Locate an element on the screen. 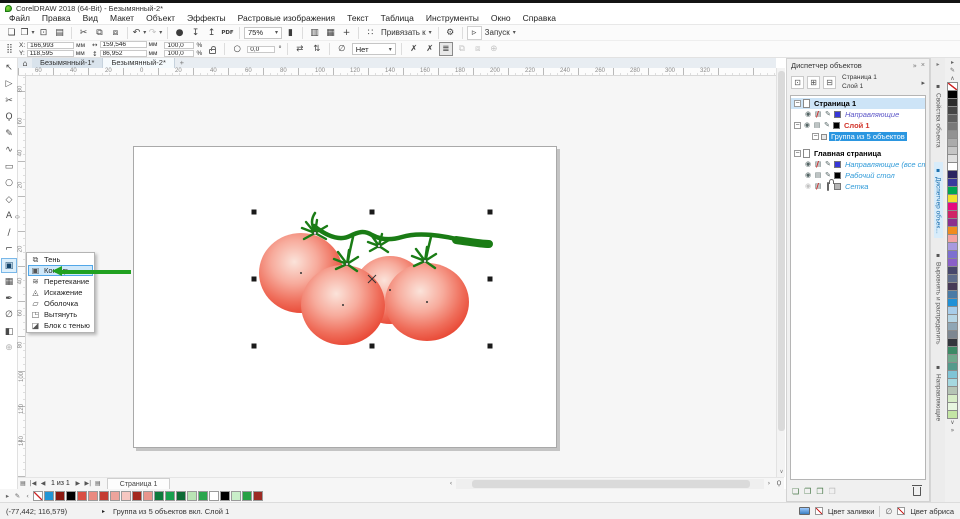 The image size is (960, 519). object-height-field is located at coordinates (123, 53).